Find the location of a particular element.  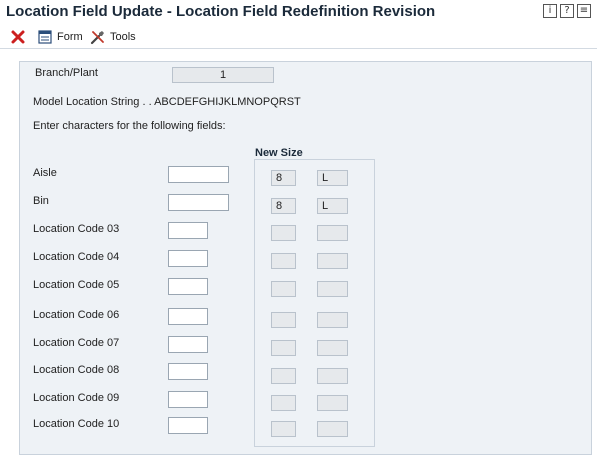

location-code-05-input is located at coordinates (188, 286).